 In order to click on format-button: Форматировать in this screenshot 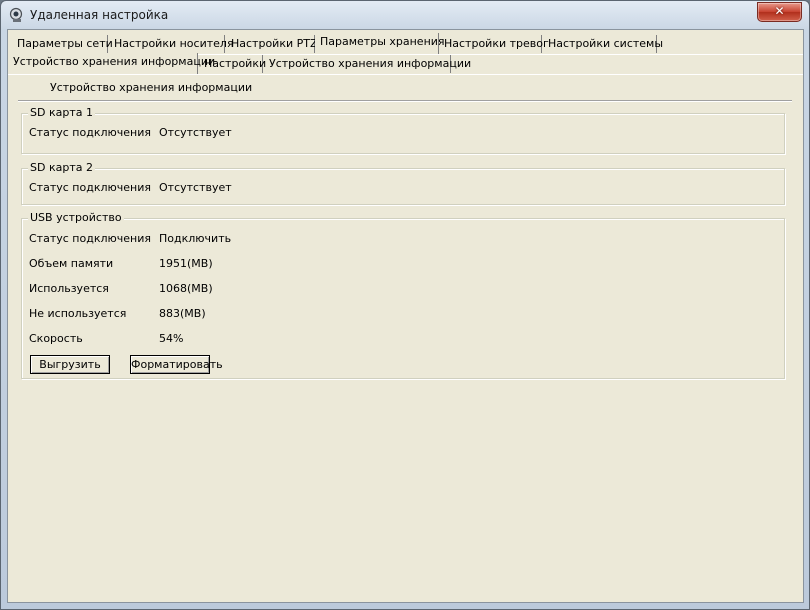, I will do `click(176, 364)`.